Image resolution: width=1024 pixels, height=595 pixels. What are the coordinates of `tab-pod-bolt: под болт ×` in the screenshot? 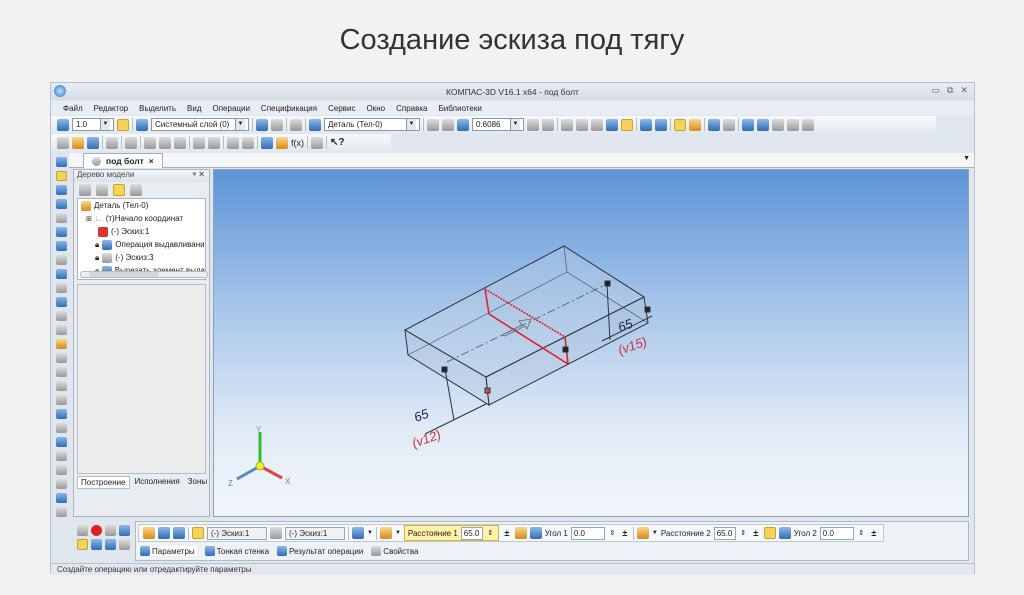 It's located at (123, 160).